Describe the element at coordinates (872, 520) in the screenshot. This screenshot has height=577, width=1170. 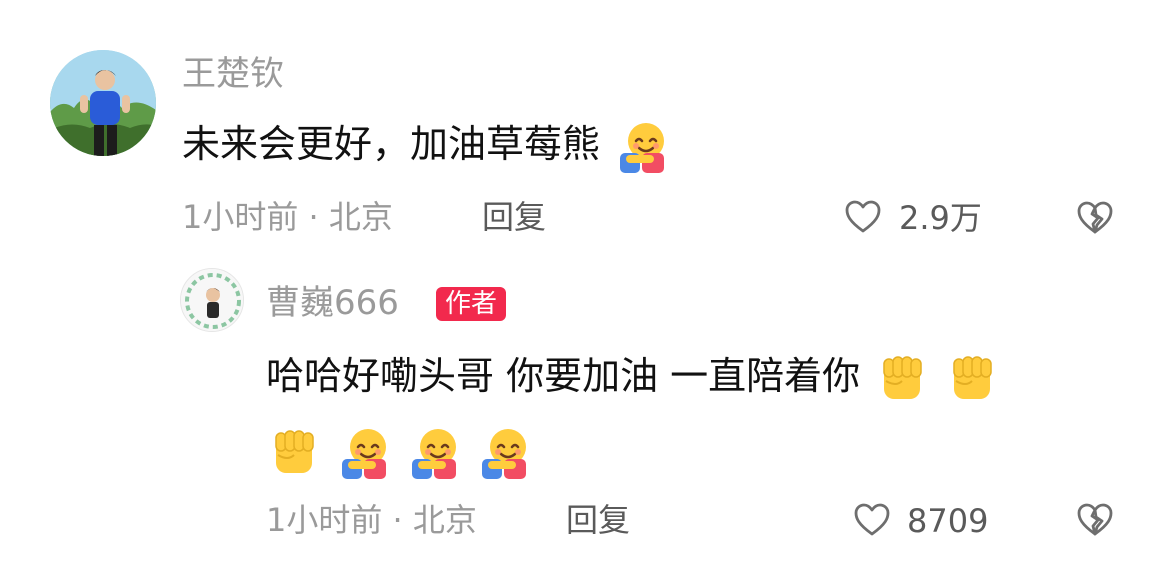
I see `reply-like-button` at that location.